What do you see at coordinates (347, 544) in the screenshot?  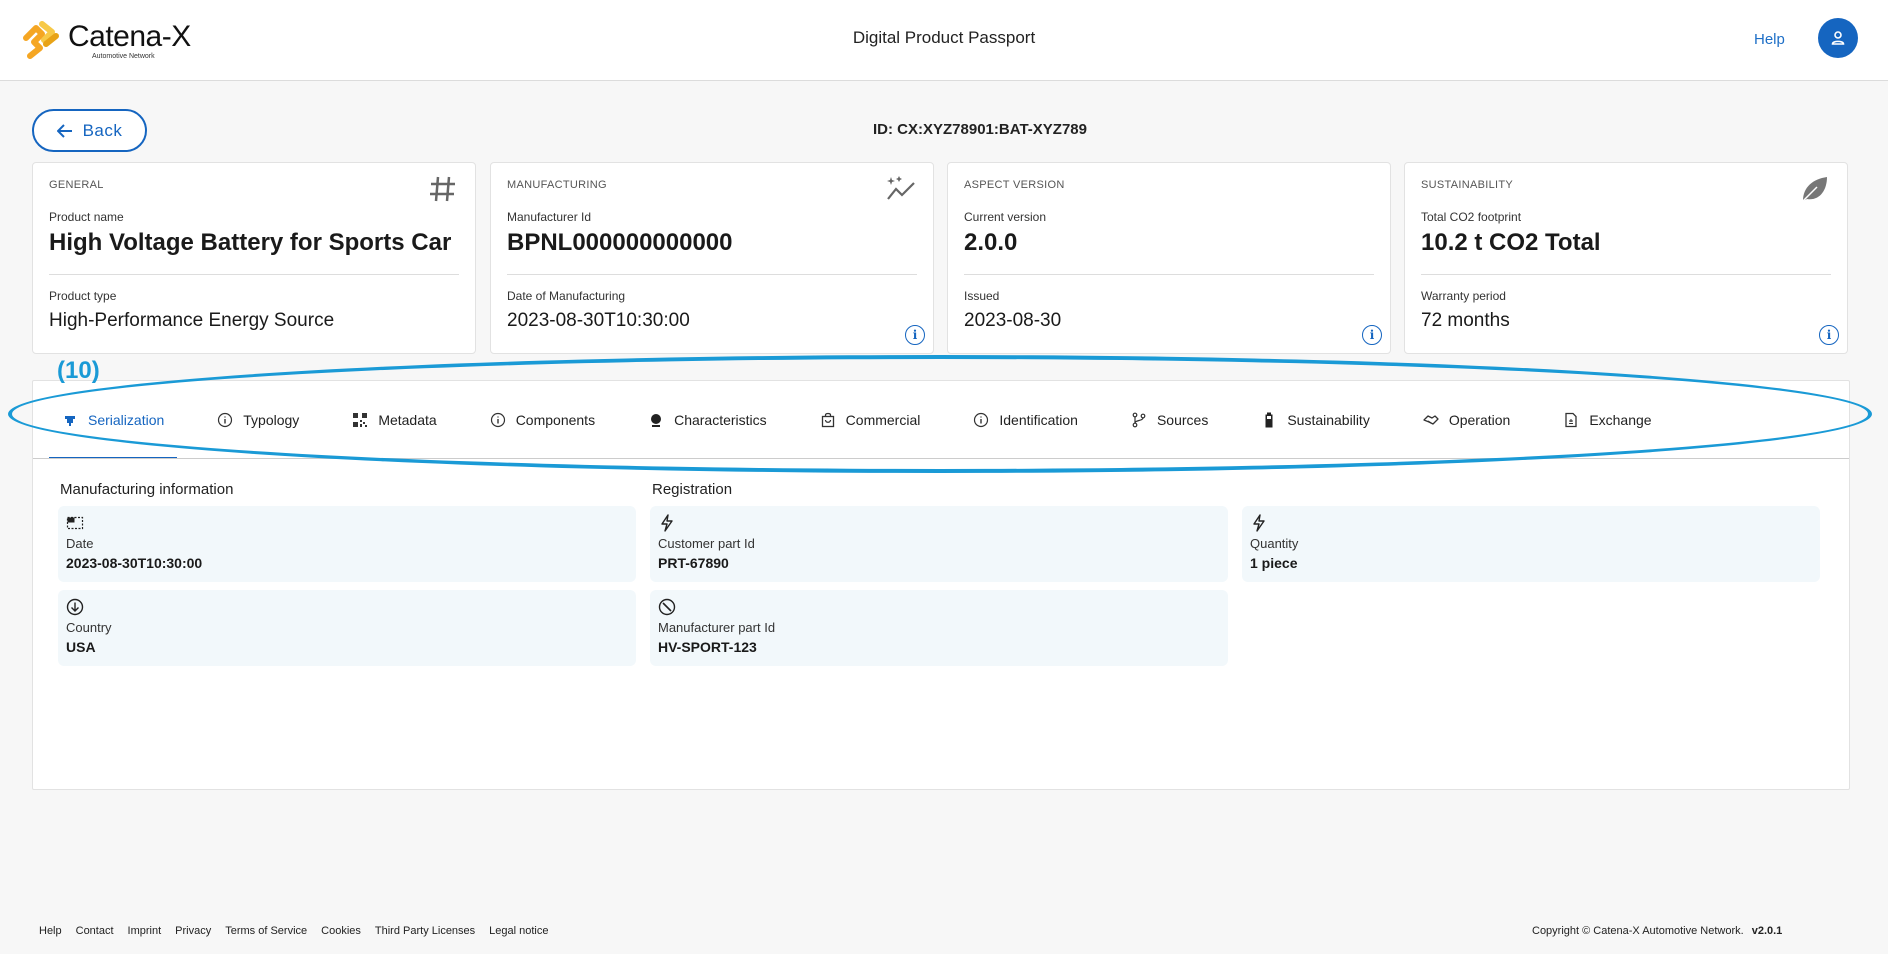 I see `date-field: Date 2023-08-30T10:30:00` at bounding box center [347, 544].